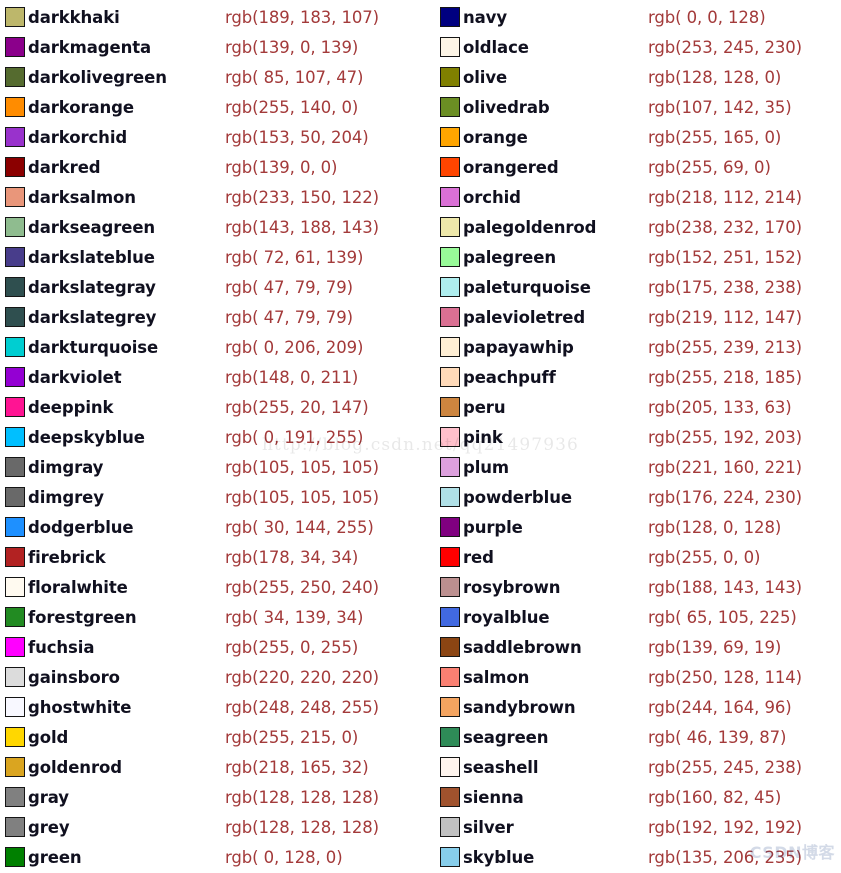  I want to click on color-name-label: silver, so click(488, 827).